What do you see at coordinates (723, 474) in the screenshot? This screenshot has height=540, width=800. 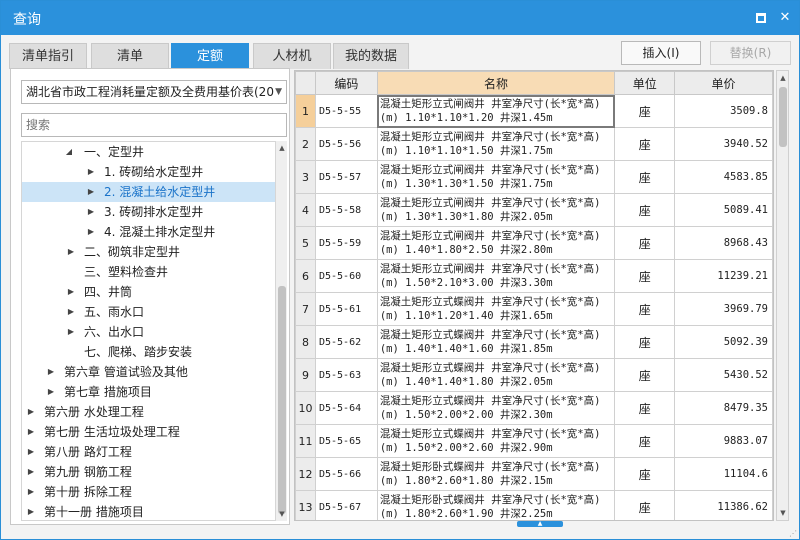 I see `row-price: 11104.6` at bounding box center [723, 474].